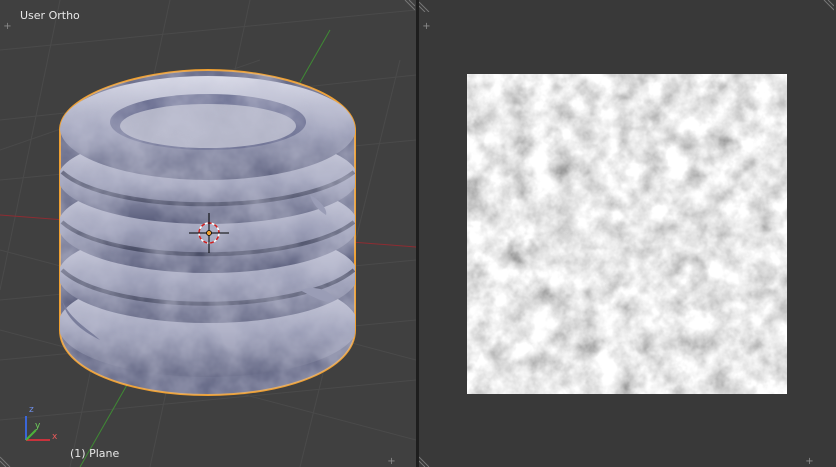 This screenshot has height=467, width=836. I want to click on gizmo-z-label: z, so click(31, 410).